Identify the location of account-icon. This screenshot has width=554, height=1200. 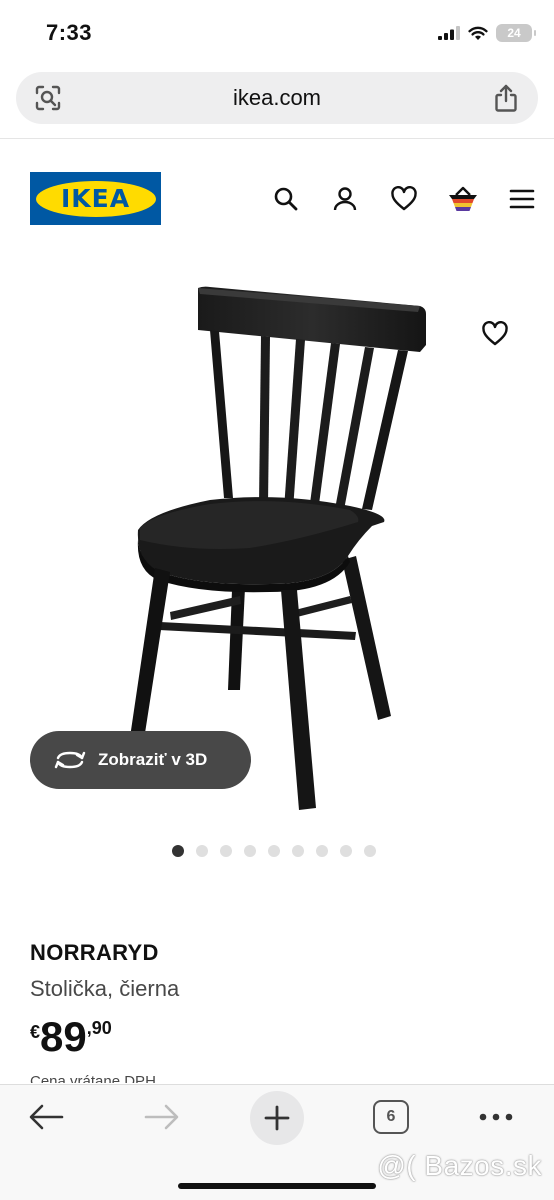
(344, 199).